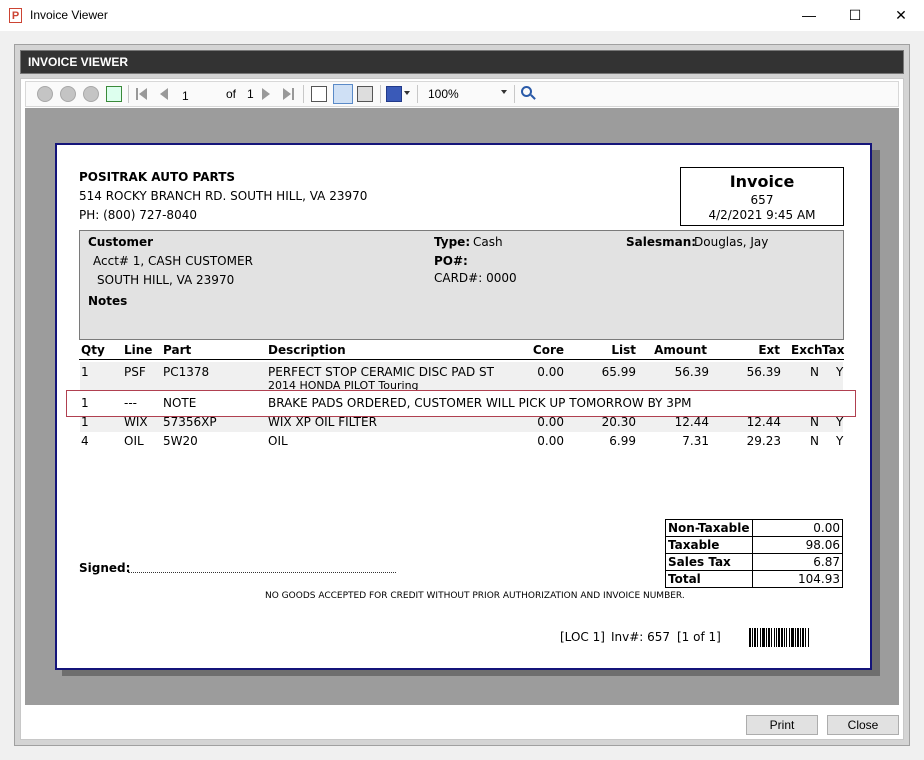 The width and height of the screenshot is (924, 760). Describe the element at coordinates (137, 94) in the screenshot. I see `first-page-bar` at that location.